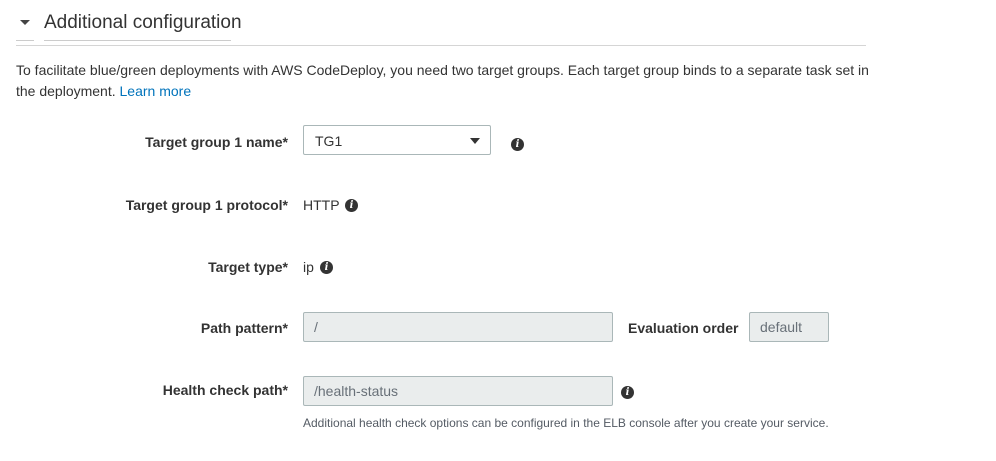  What do you see at coordinates (351, 205) in the screenshot?
I see `target-group-protocol-info-icon: i` at bounding box center [351, 205].